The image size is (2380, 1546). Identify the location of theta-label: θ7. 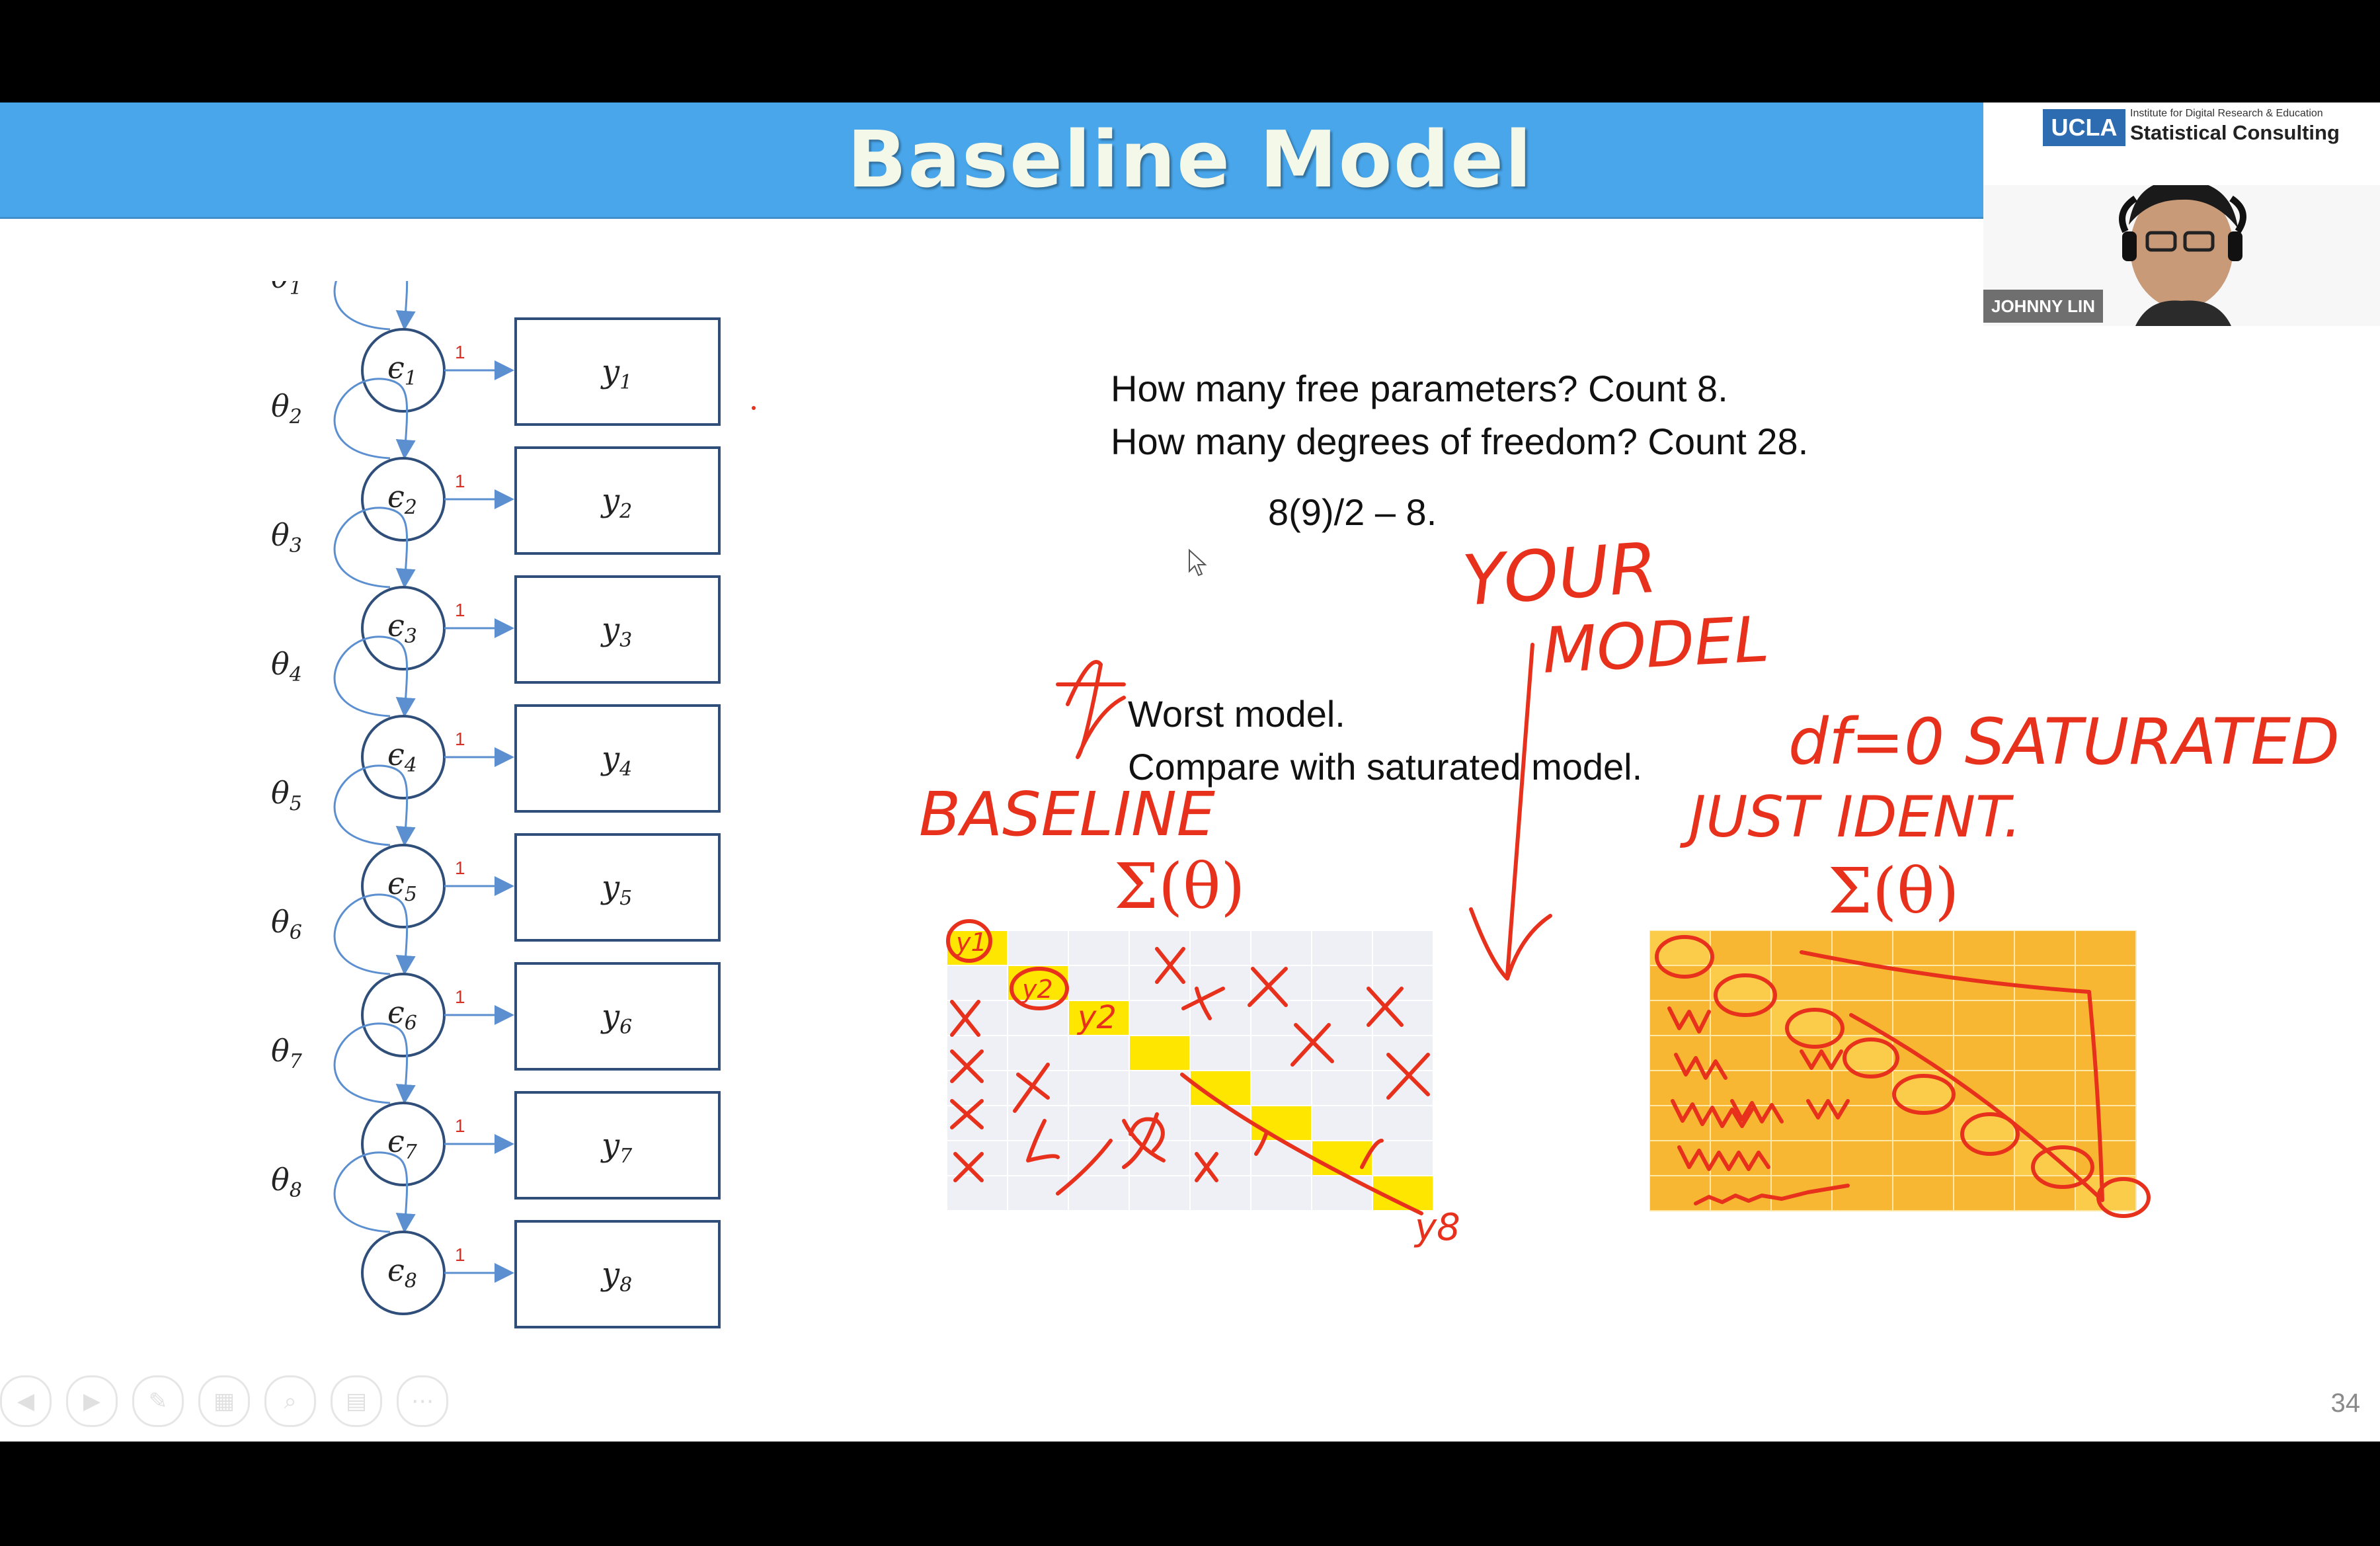
(287, 1053).